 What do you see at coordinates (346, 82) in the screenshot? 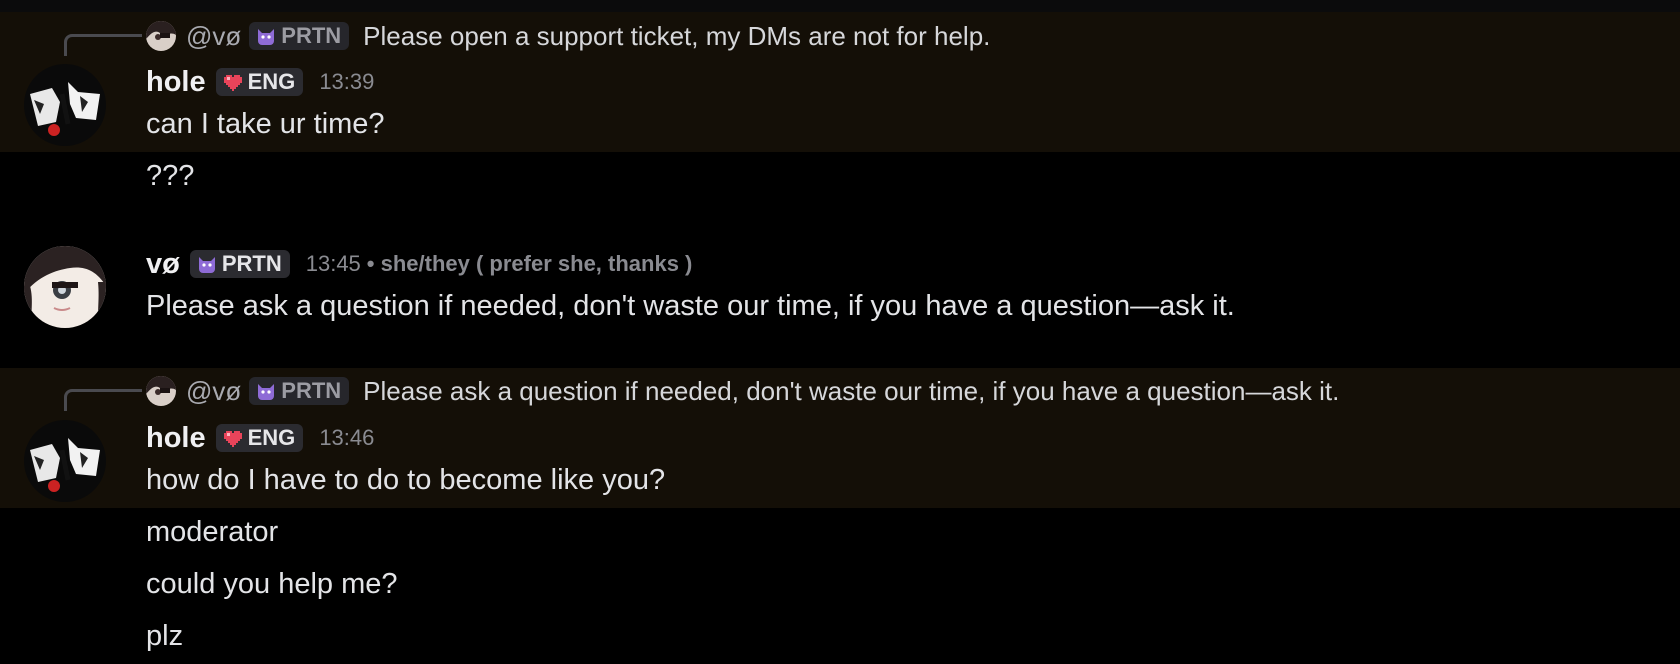
I see `timestamp: 13:39` at bounding box center [346, 82].